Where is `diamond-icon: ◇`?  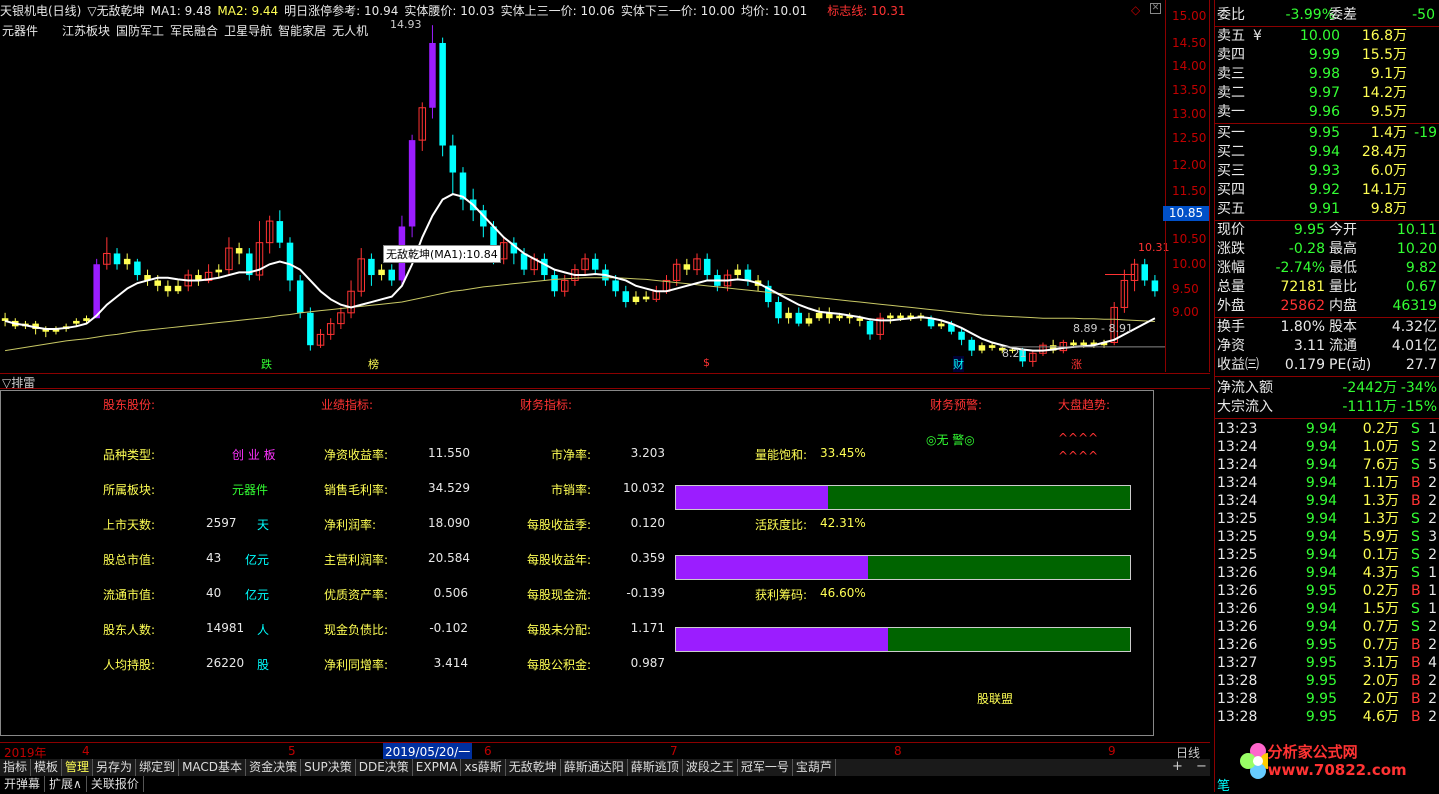
diamond-icon: ◇ is located at coordinates (1135, 10).